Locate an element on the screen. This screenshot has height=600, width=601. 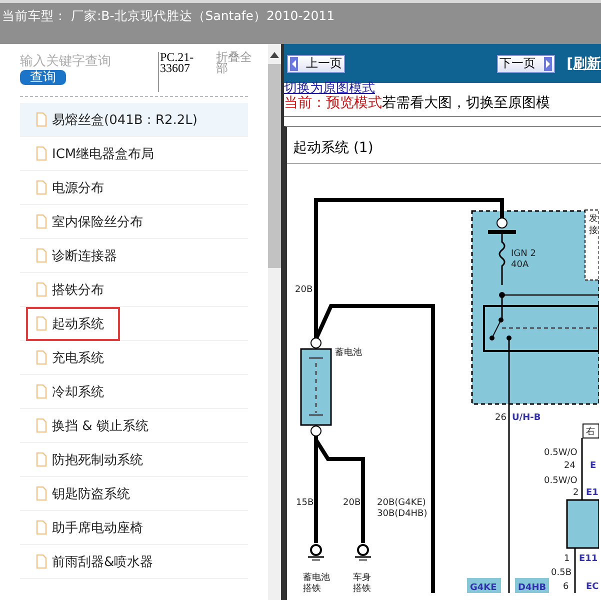
tree-item-label: 起动系统 is located at coordinates (73, 323).